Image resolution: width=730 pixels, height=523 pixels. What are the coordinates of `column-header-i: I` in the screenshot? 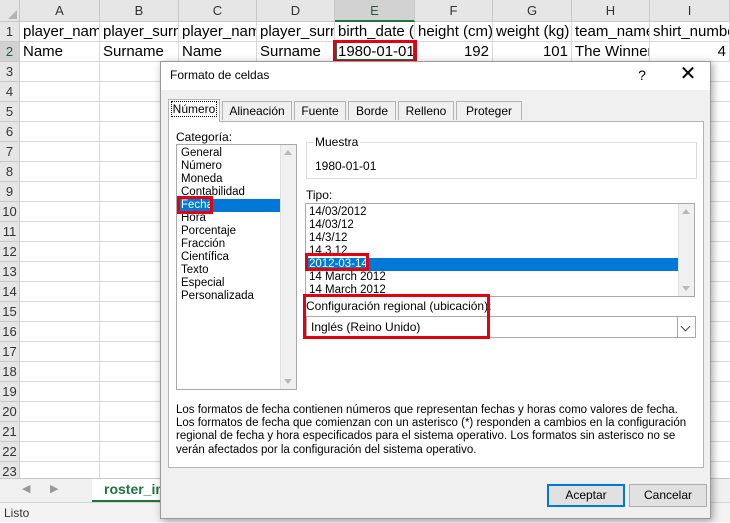 It's located at (690, 11).